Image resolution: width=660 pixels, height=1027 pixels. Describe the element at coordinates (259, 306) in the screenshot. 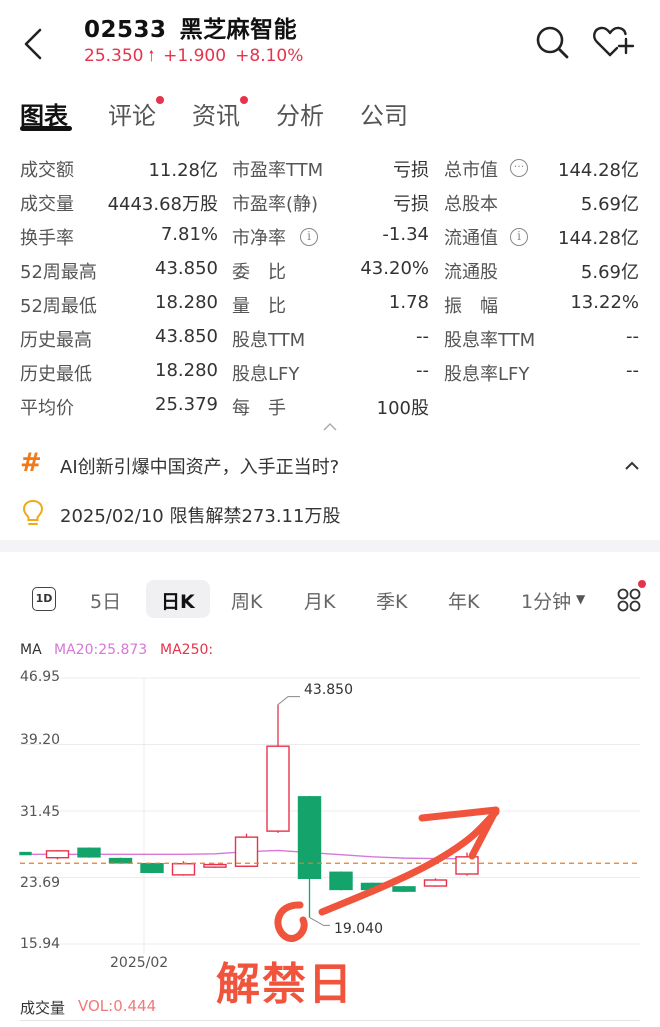

I see `stat-label: 量 比` at that location.